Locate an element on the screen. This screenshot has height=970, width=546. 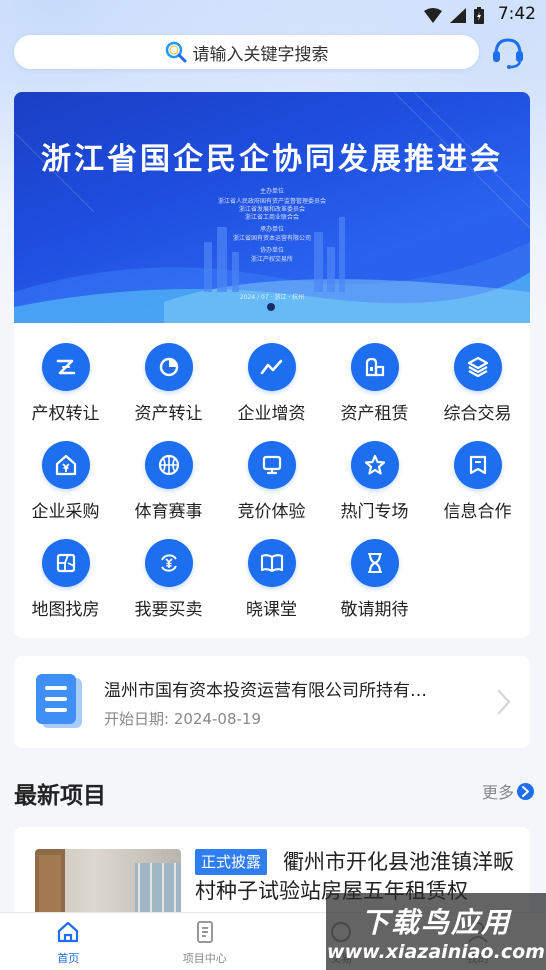
monitor-icon is located at coordinates (271, 465).